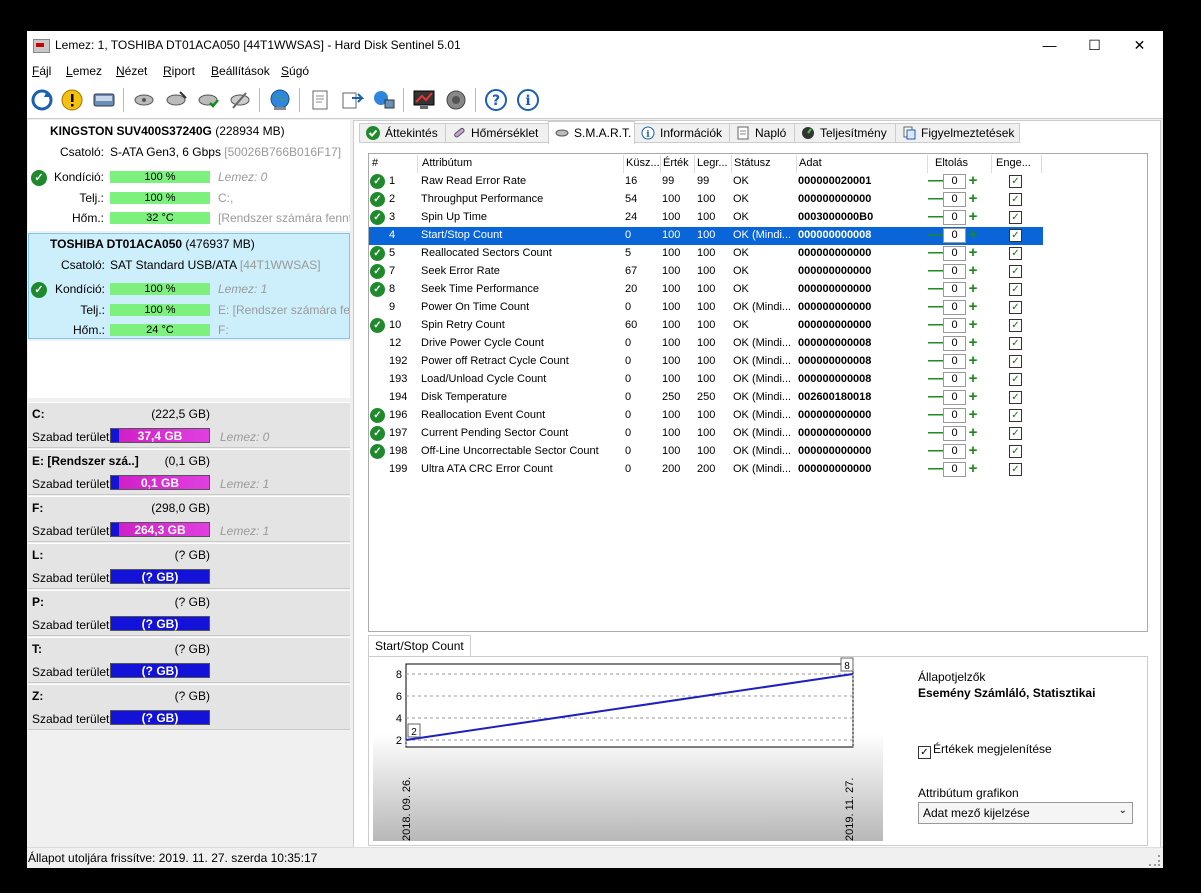 Image resolution: width=1201 pixels, height=893 pixels. What do you see at coordinates (1139, 45) in the screenshot?
I see `close-button: ✕` at bounding box center [1139, 45].